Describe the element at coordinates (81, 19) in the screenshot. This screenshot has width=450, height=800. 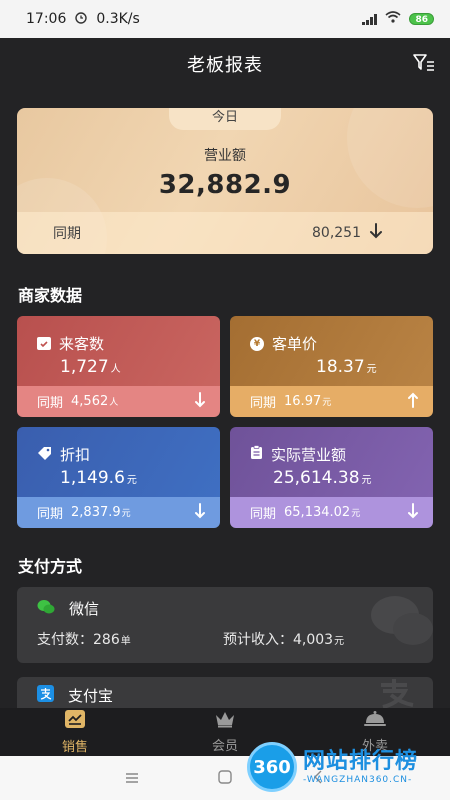
I see `alarm-icon` at that location.